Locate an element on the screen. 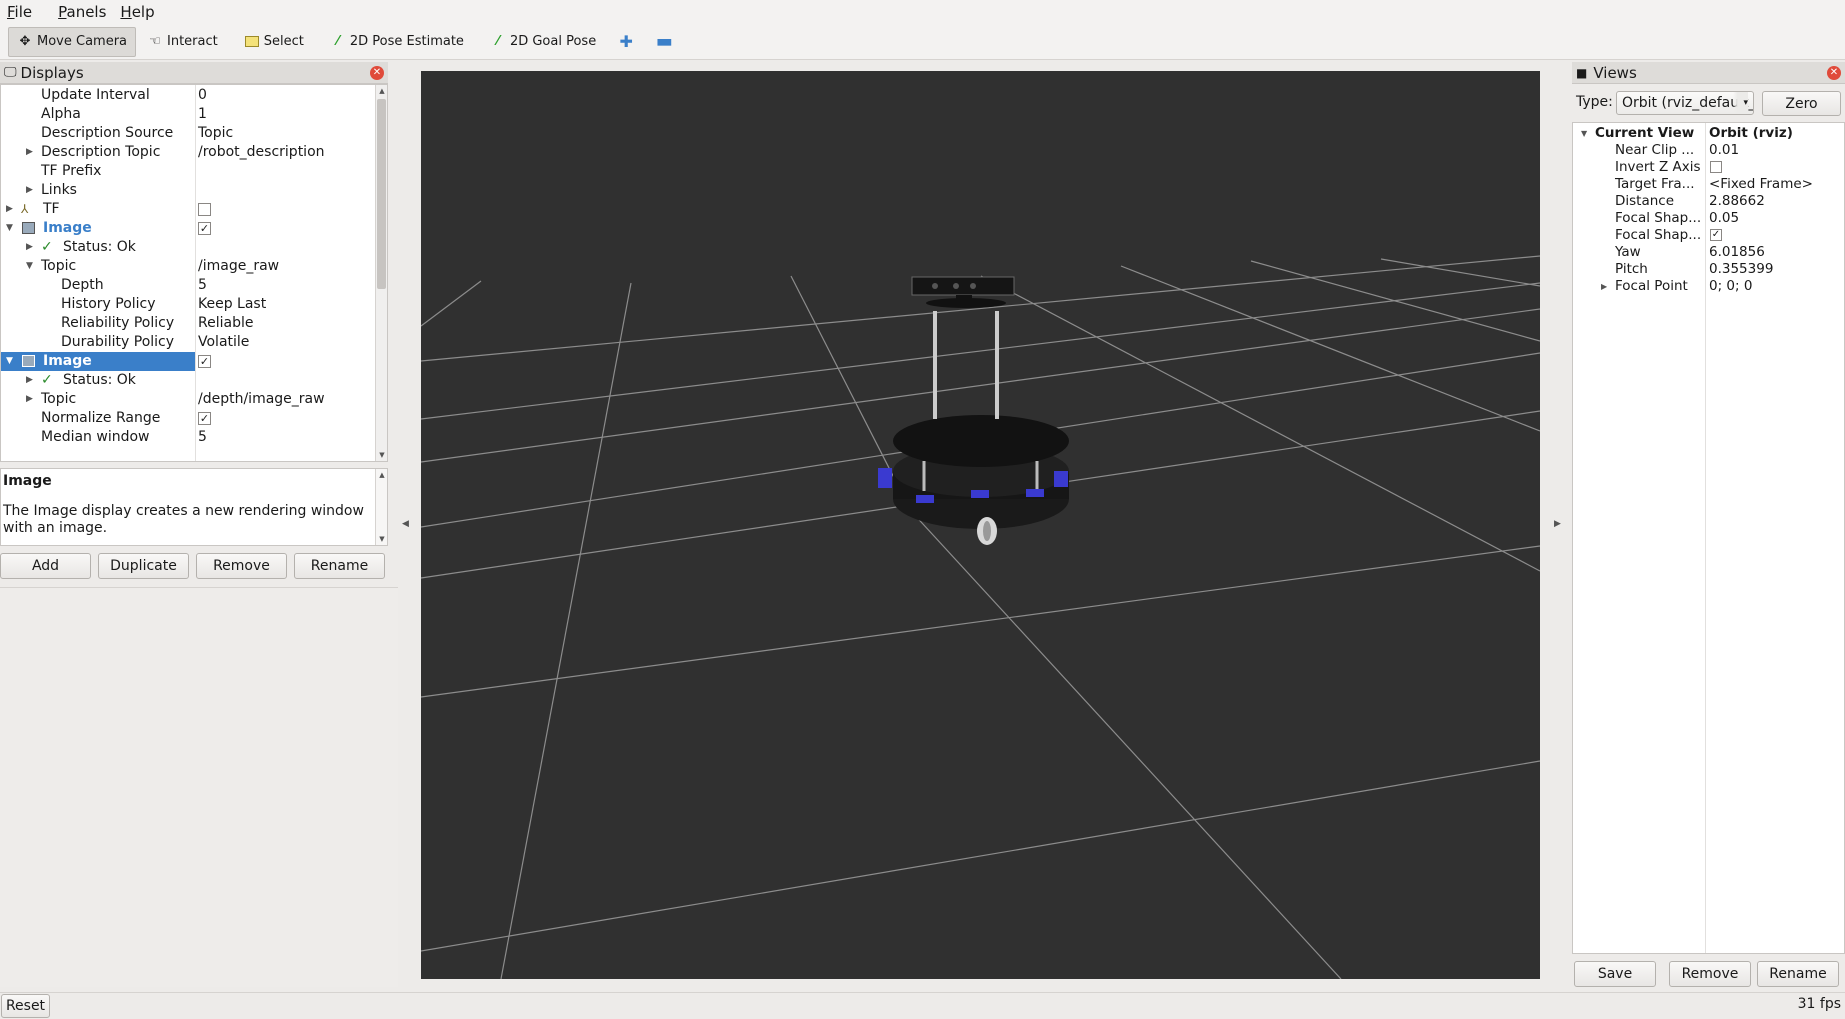 The width and height of the screenshot is (1845, 1019). tree-row: Durability Policy Volatile is located at coordinates (189, 342).